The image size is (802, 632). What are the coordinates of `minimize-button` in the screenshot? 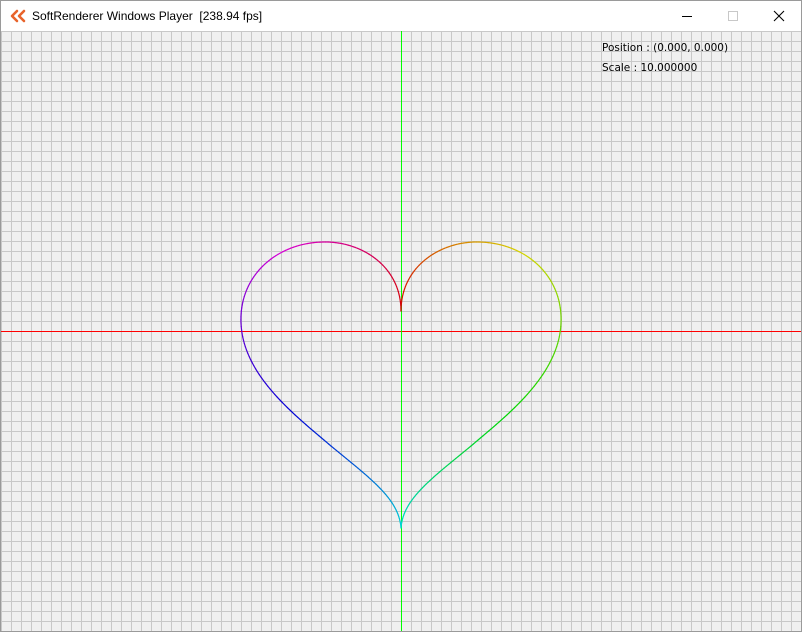 It's located at (687, 16).